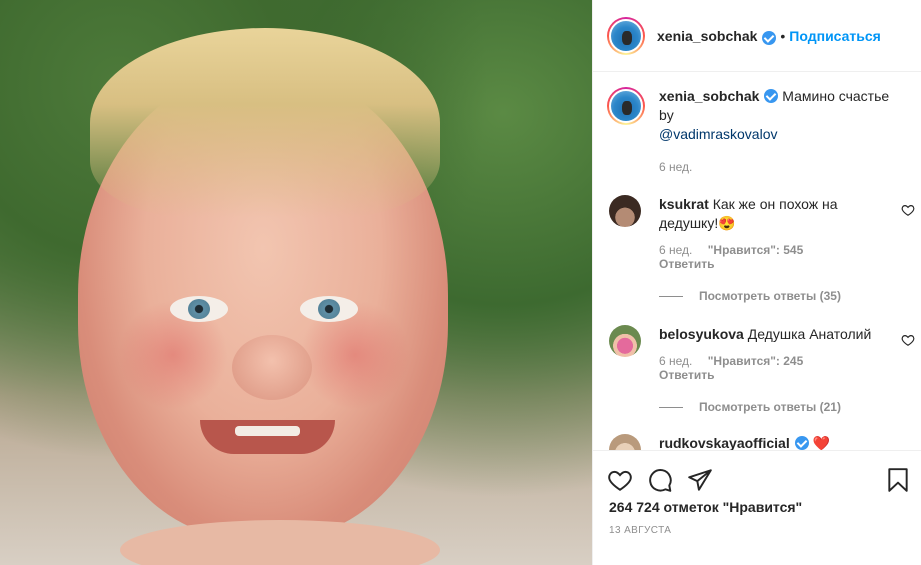  What do you see at coordinates (757, 475) in the screenshot?
I see `action-icons` at bounding box center [757, 475].